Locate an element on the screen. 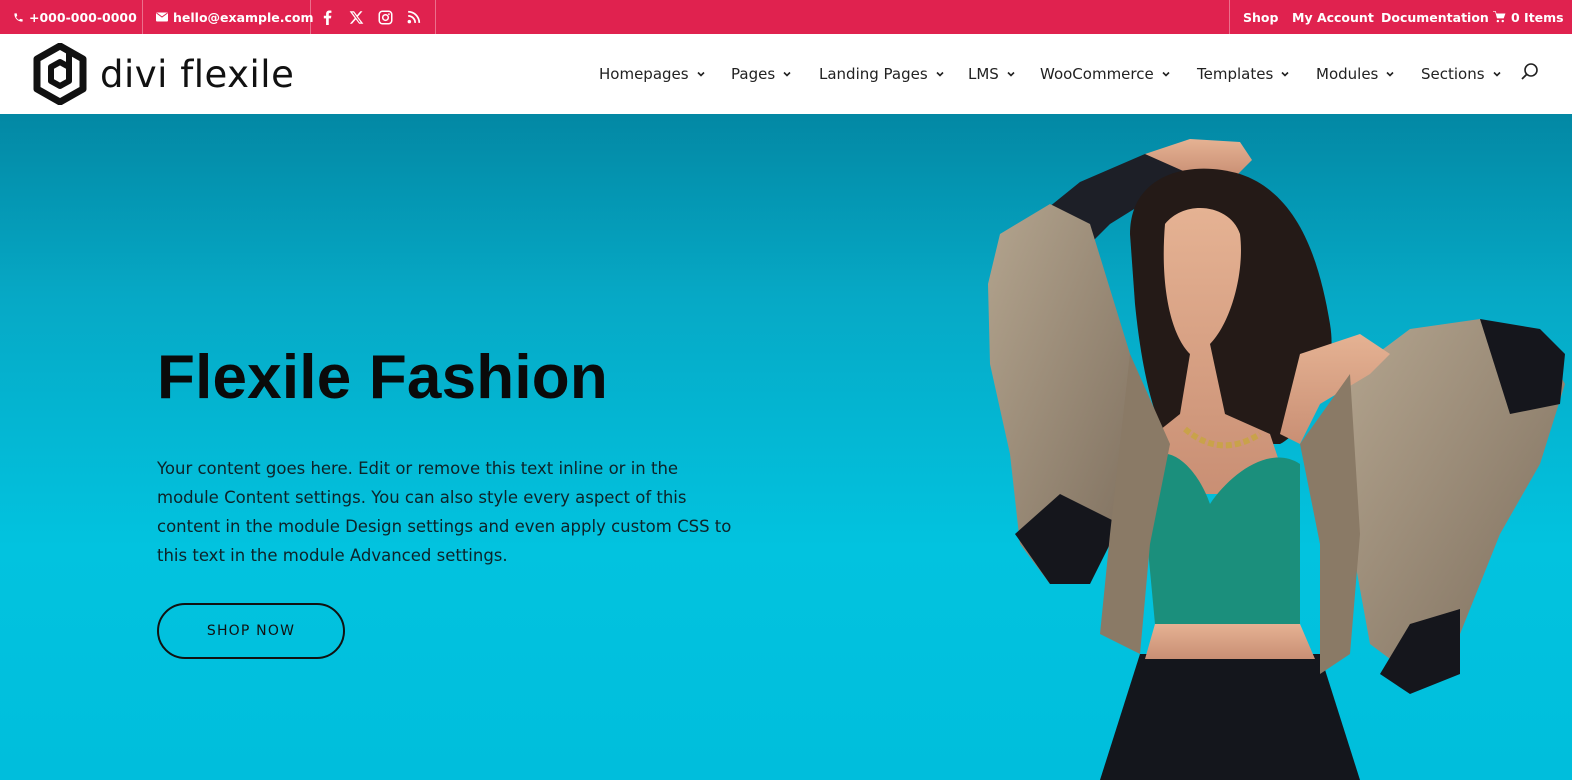 This screenshot has height=780, width=1572. cart-icon is located at coordinates (1499, 17).